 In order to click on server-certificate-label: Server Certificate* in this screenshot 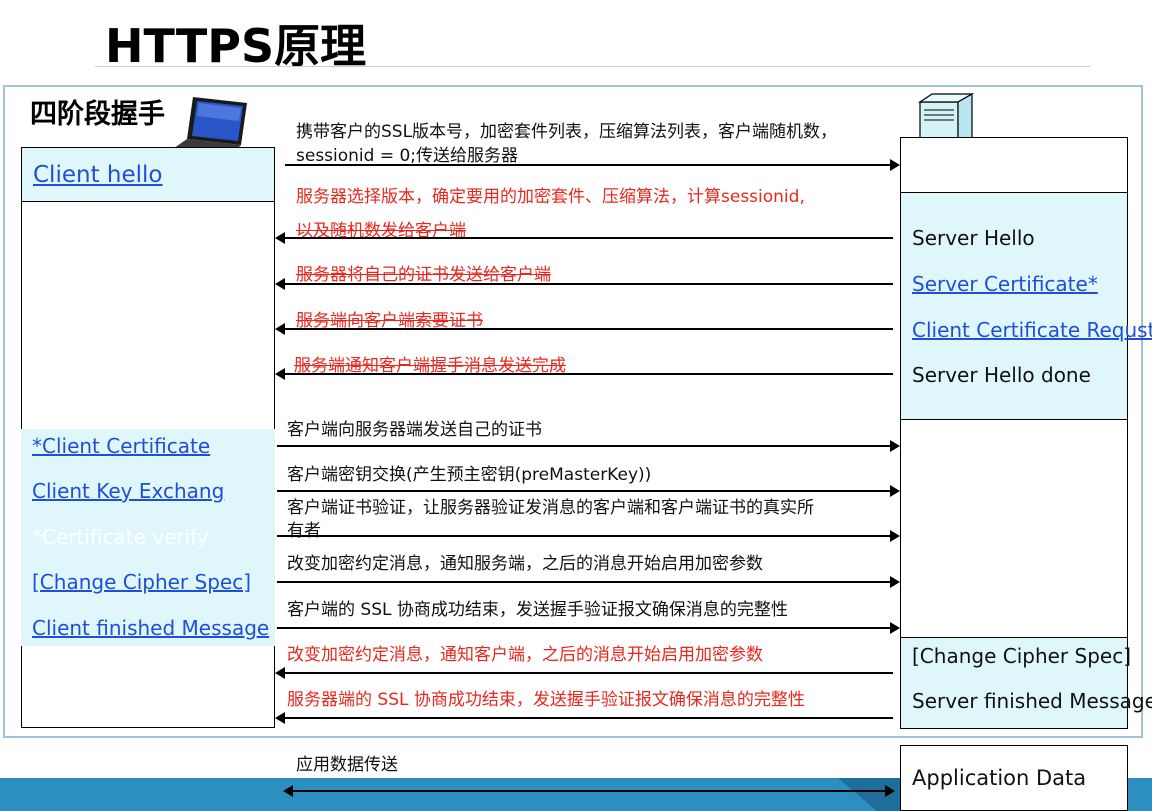, I will do `click(1005, 284)`.